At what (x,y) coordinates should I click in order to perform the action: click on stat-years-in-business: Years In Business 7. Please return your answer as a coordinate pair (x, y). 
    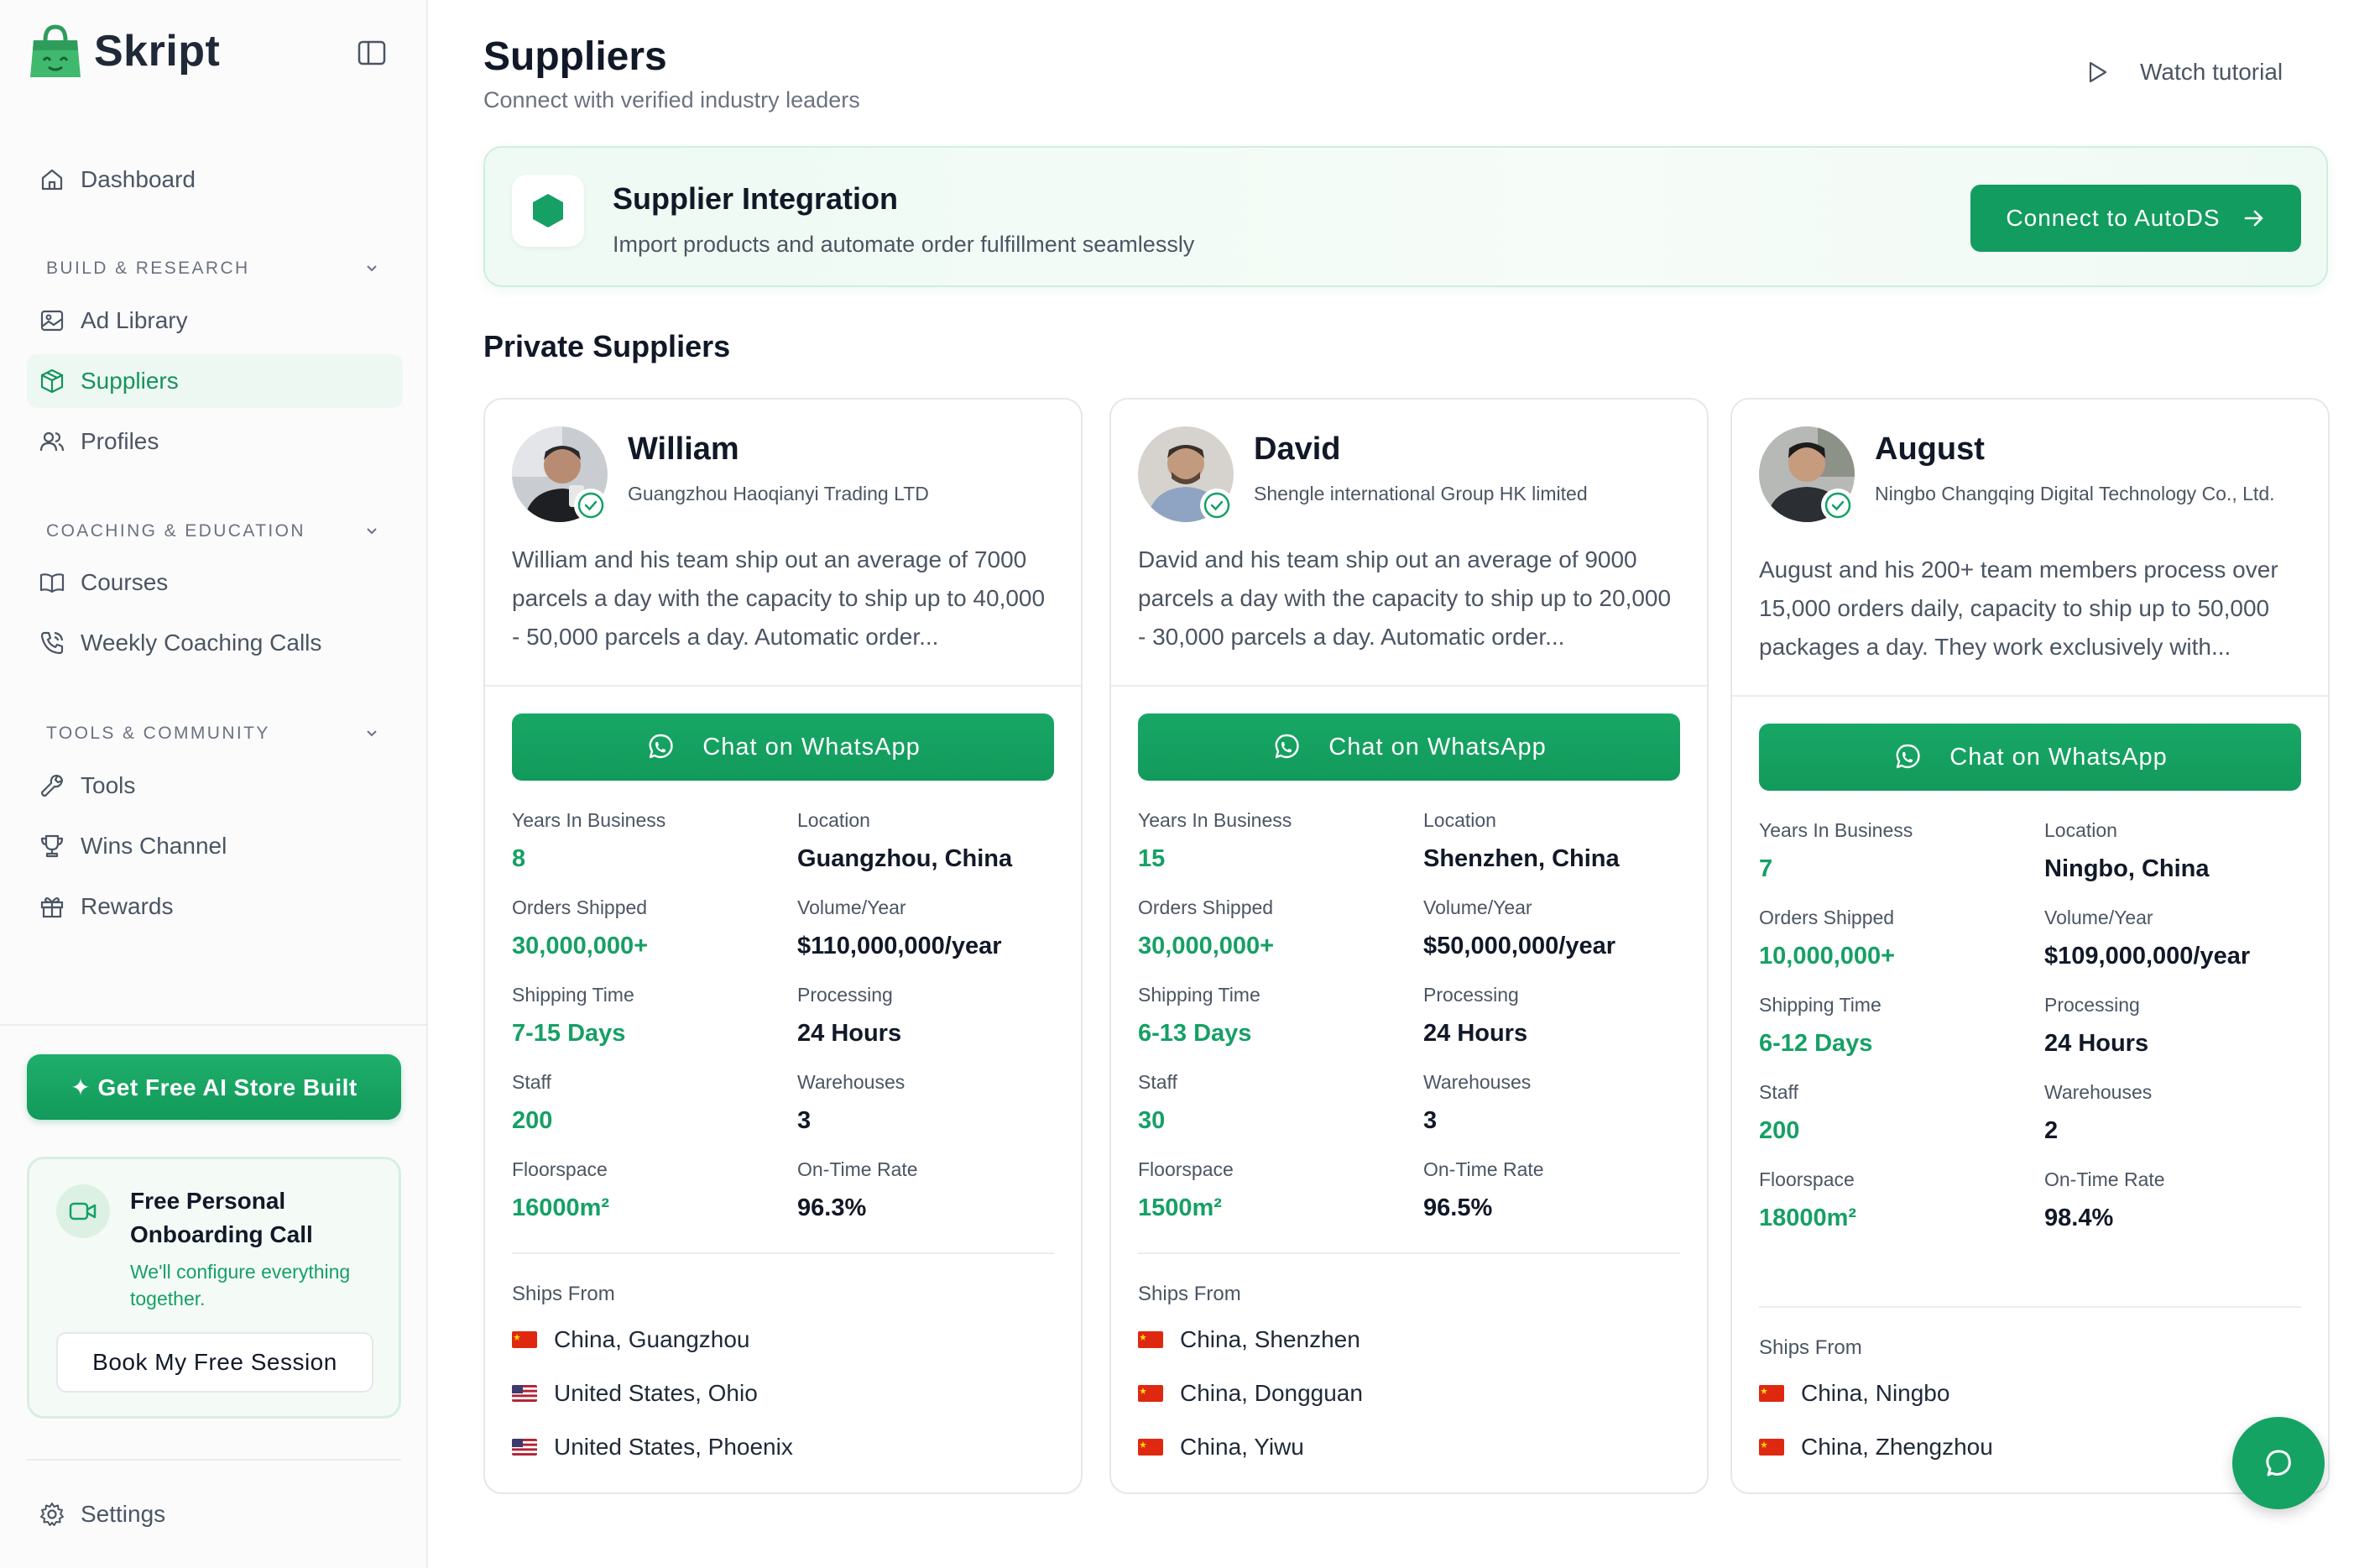
    Looking at the image, I should click on (1836, 851).